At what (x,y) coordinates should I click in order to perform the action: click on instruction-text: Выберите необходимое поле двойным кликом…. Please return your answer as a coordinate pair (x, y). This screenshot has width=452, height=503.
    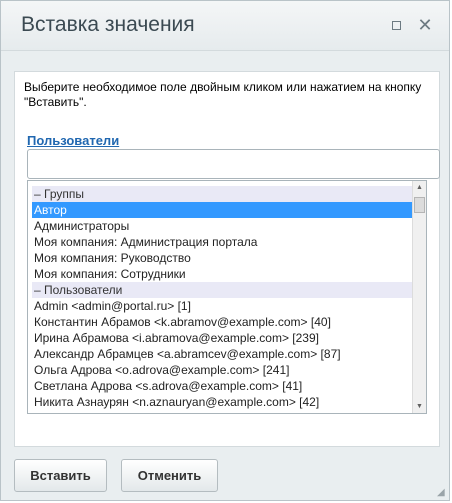
    Looking at the image, I should click on (223, 94).